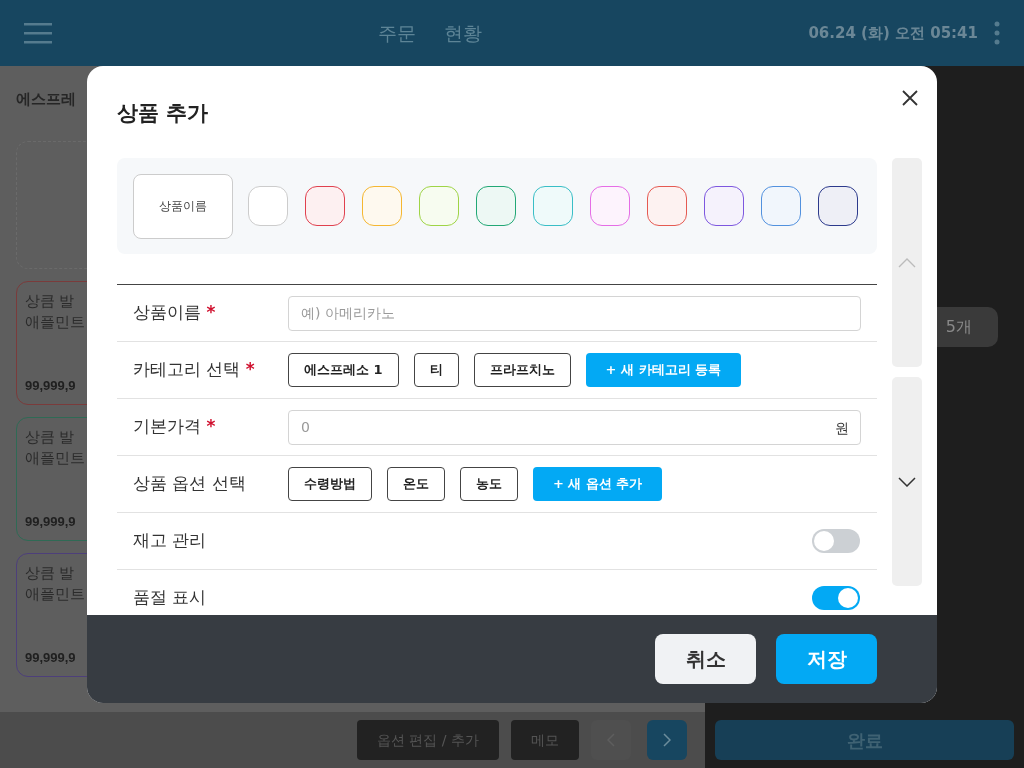  I want to click on option-chip: 티, so click(436, 370).